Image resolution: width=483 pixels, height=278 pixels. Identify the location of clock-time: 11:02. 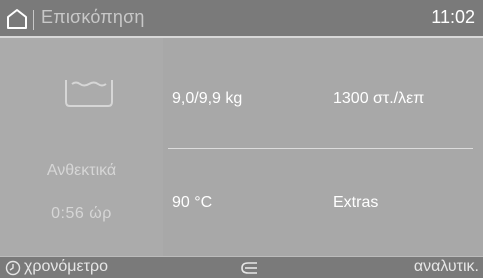
(453, 17).